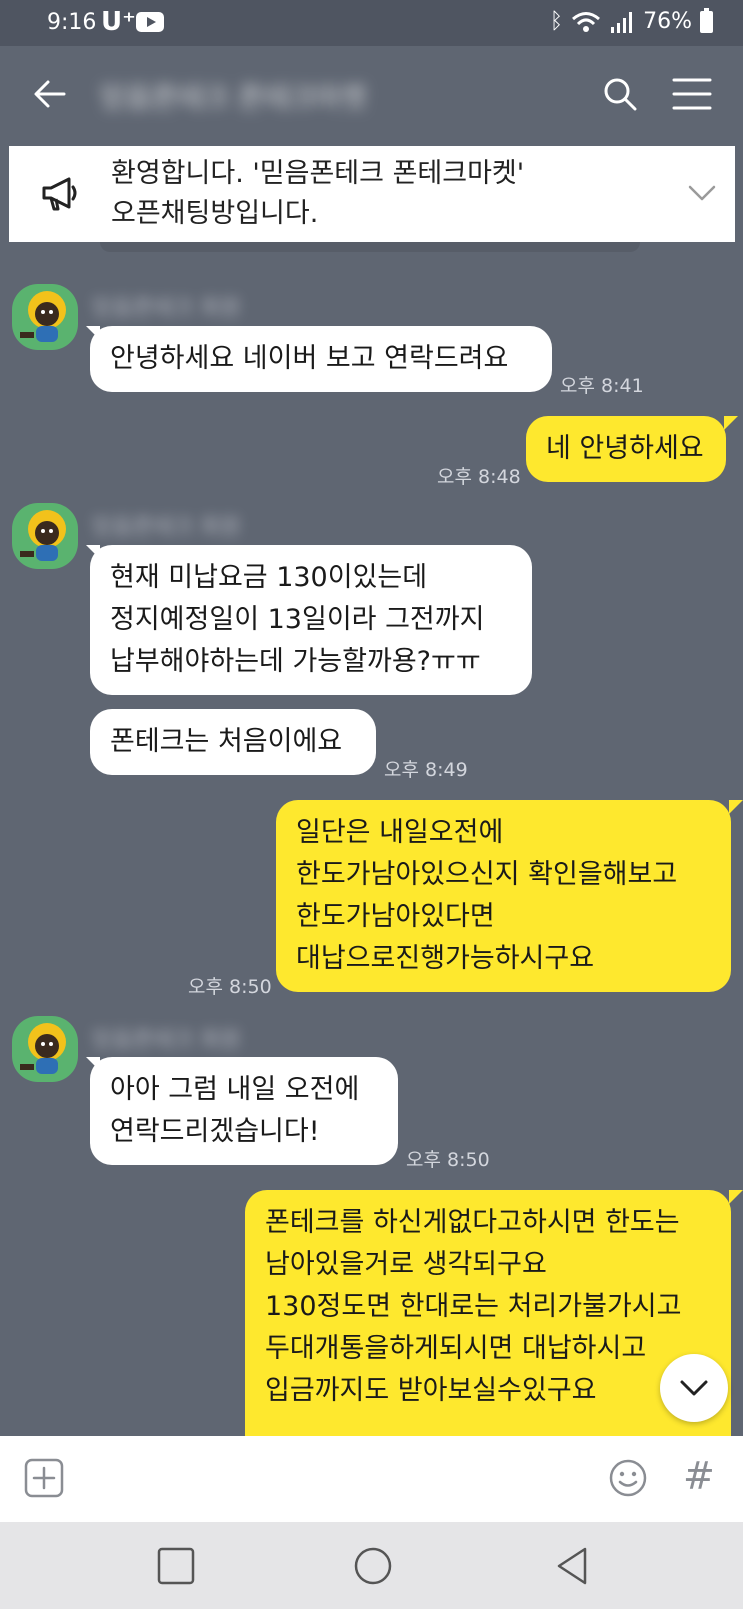 This screenshot has width=743, height=1609. What do you see at coordinates (233, 742) in the screenshot?
I see `message-bubble-in: 폰테크는 처음이에요` at bounding box center [233, 742].